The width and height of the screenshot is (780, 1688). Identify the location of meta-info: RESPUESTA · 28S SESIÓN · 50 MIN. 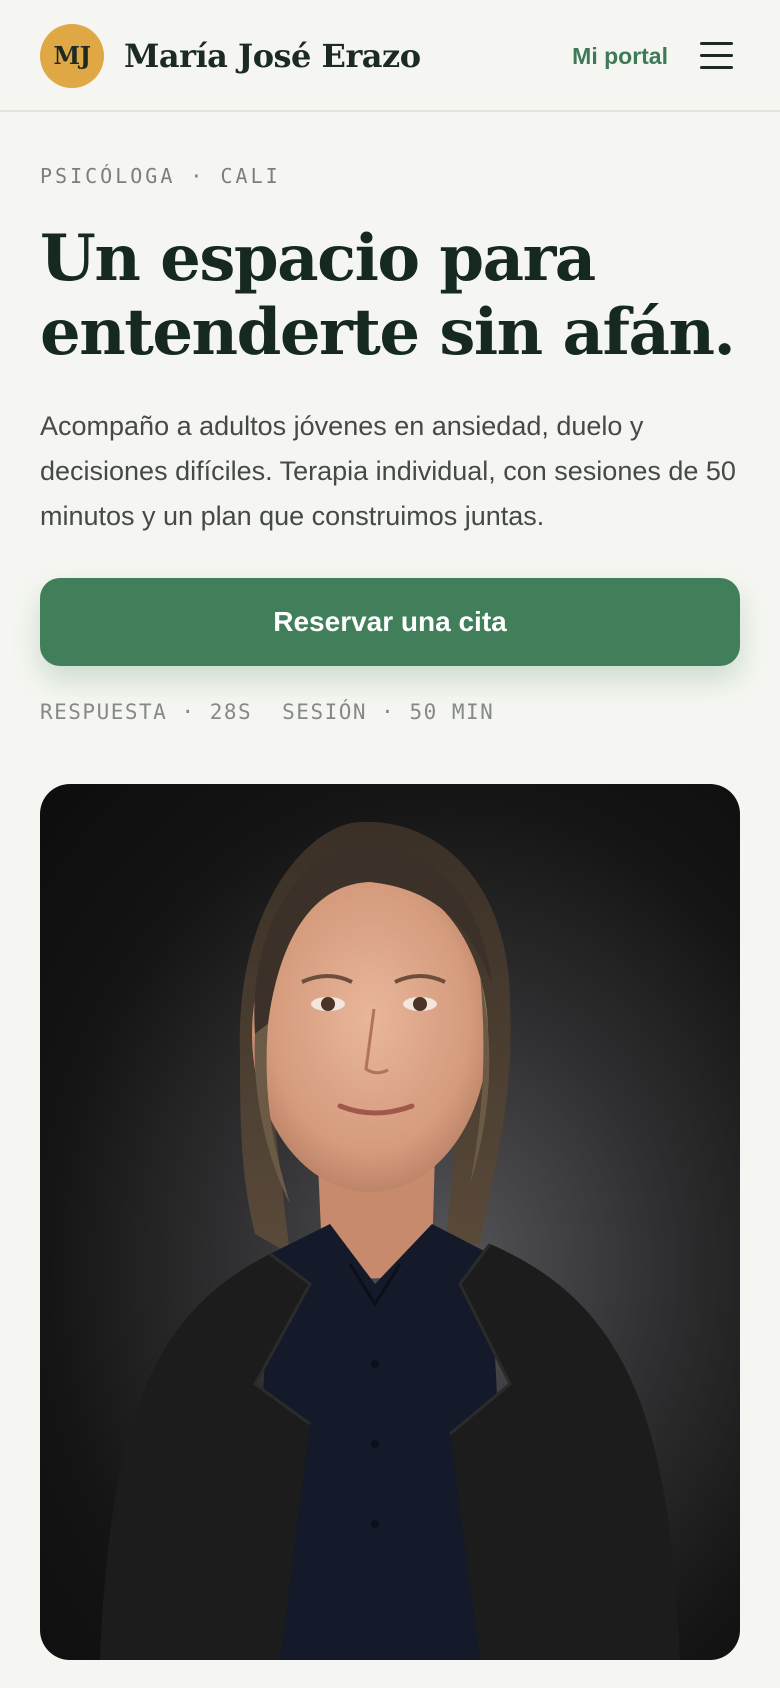
(282, 712).